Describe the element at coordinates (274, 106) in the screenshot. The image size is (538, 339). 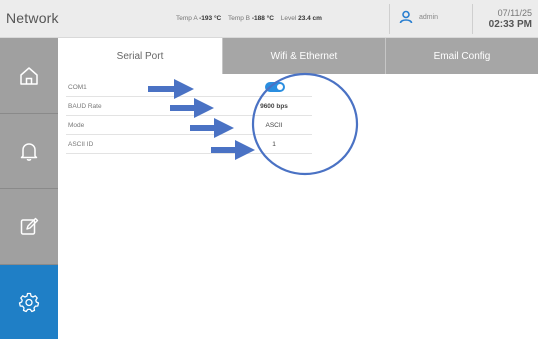
I see `baud-rate-value: 9600 bps` at that location.